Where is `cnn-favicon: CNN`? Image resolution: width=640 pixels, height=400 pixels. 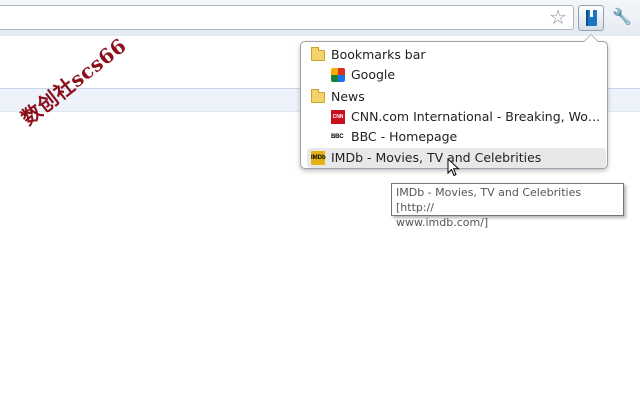 cnn-favicon: CNN is located at coordinates (338, 117).